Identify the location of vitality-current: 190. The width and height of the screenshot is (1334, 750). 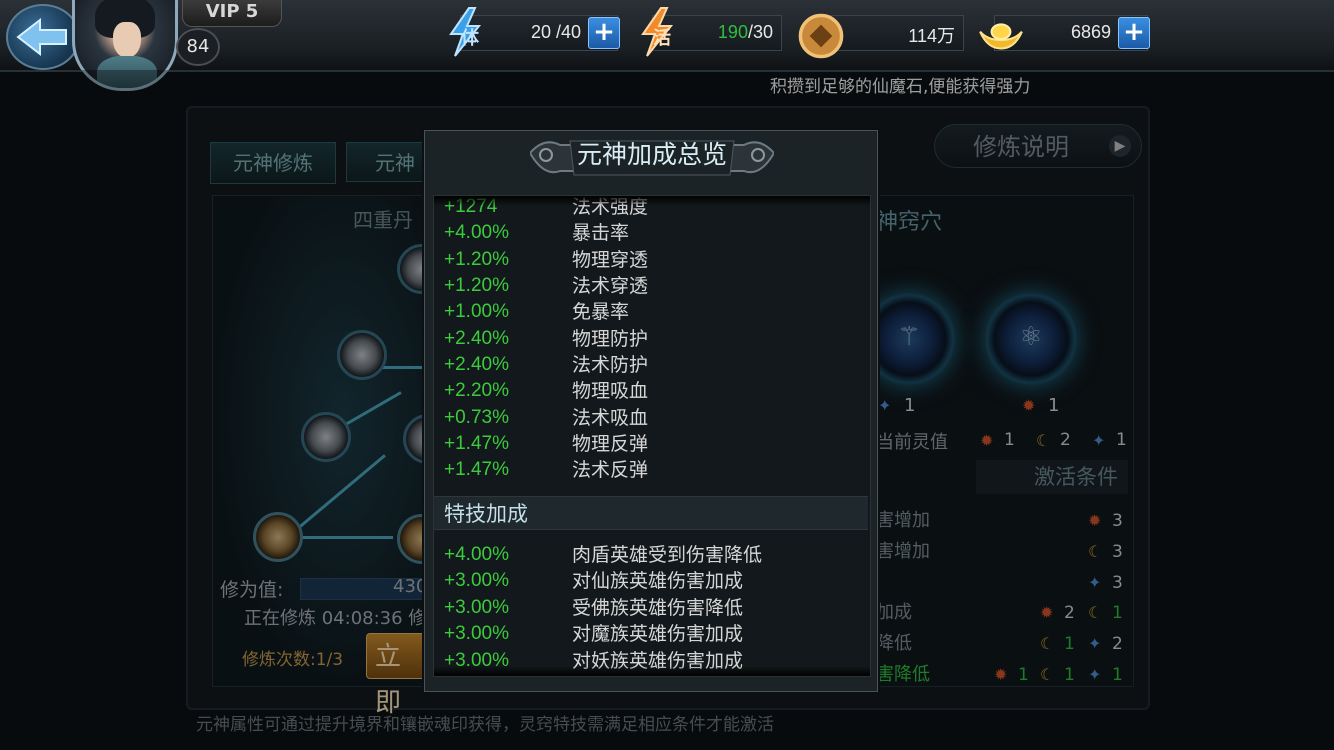
(732, 32).